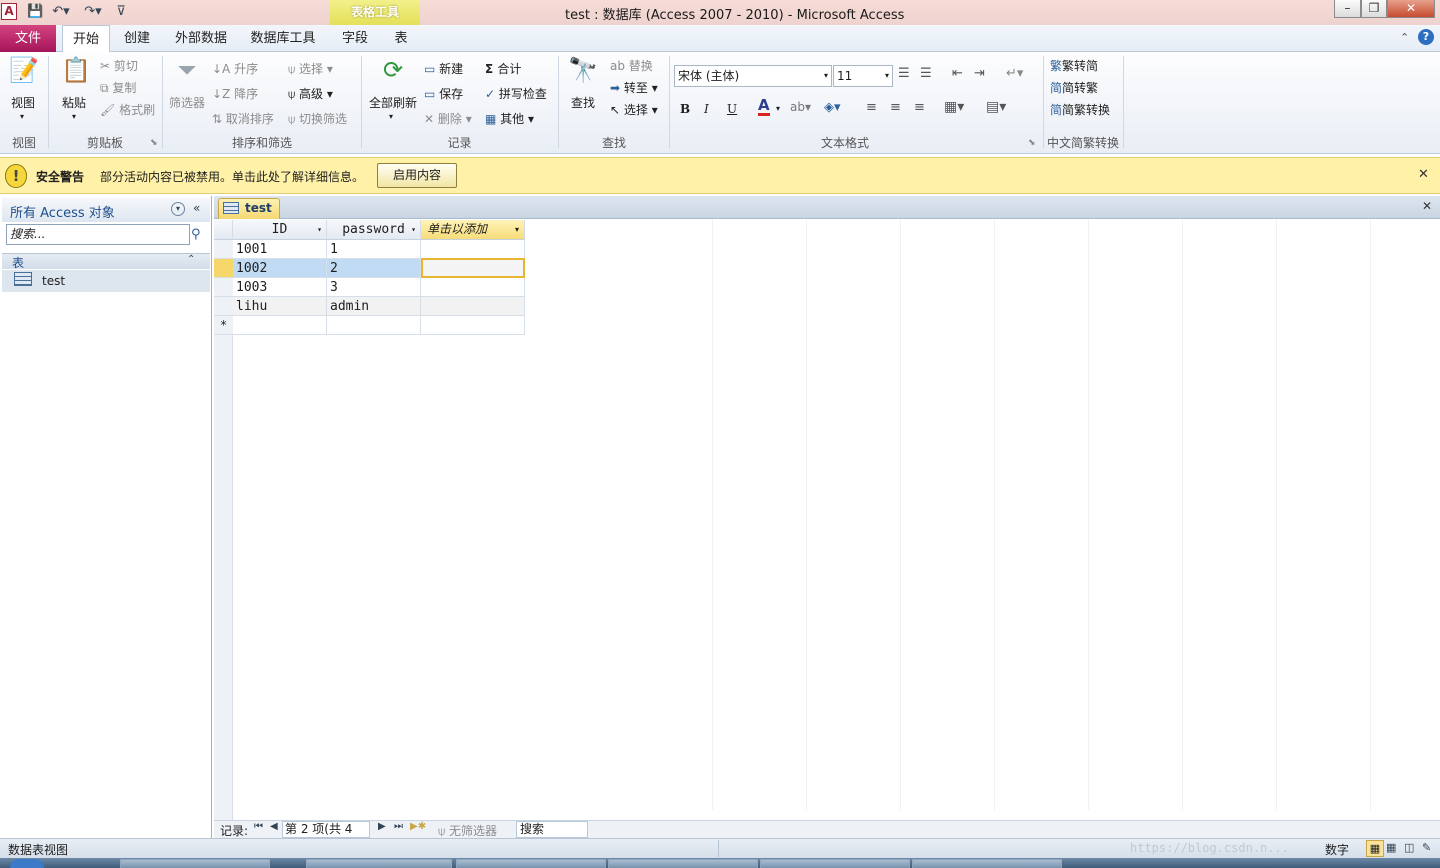 The height and width of the screenshot is (868, 1440). I want to click on tab-database-tools: 数据库工具, so click(283, 38).